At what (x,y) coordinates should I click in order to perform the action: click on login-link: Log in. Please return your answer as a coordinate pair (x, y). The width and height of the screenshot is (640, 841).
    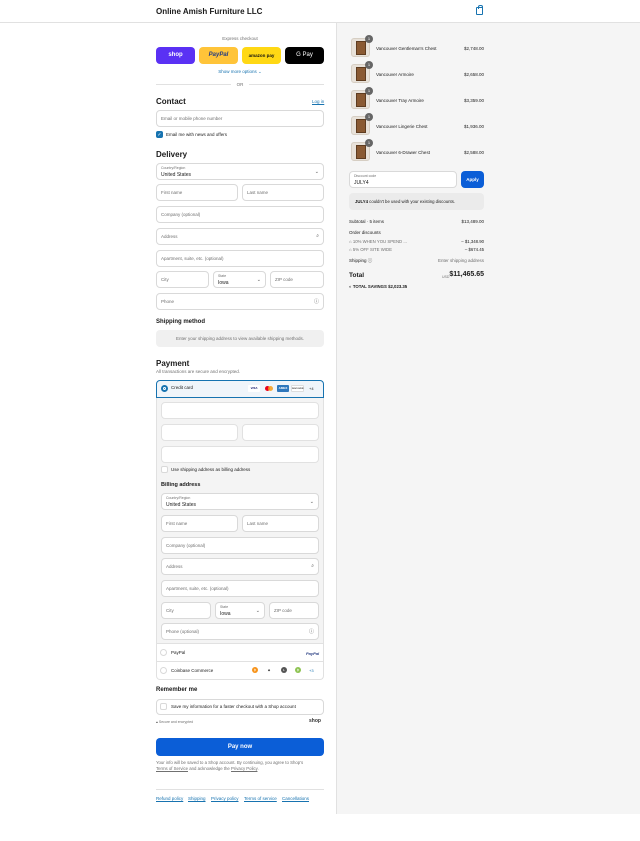
    Looking at the image, I should click on (318, 101).